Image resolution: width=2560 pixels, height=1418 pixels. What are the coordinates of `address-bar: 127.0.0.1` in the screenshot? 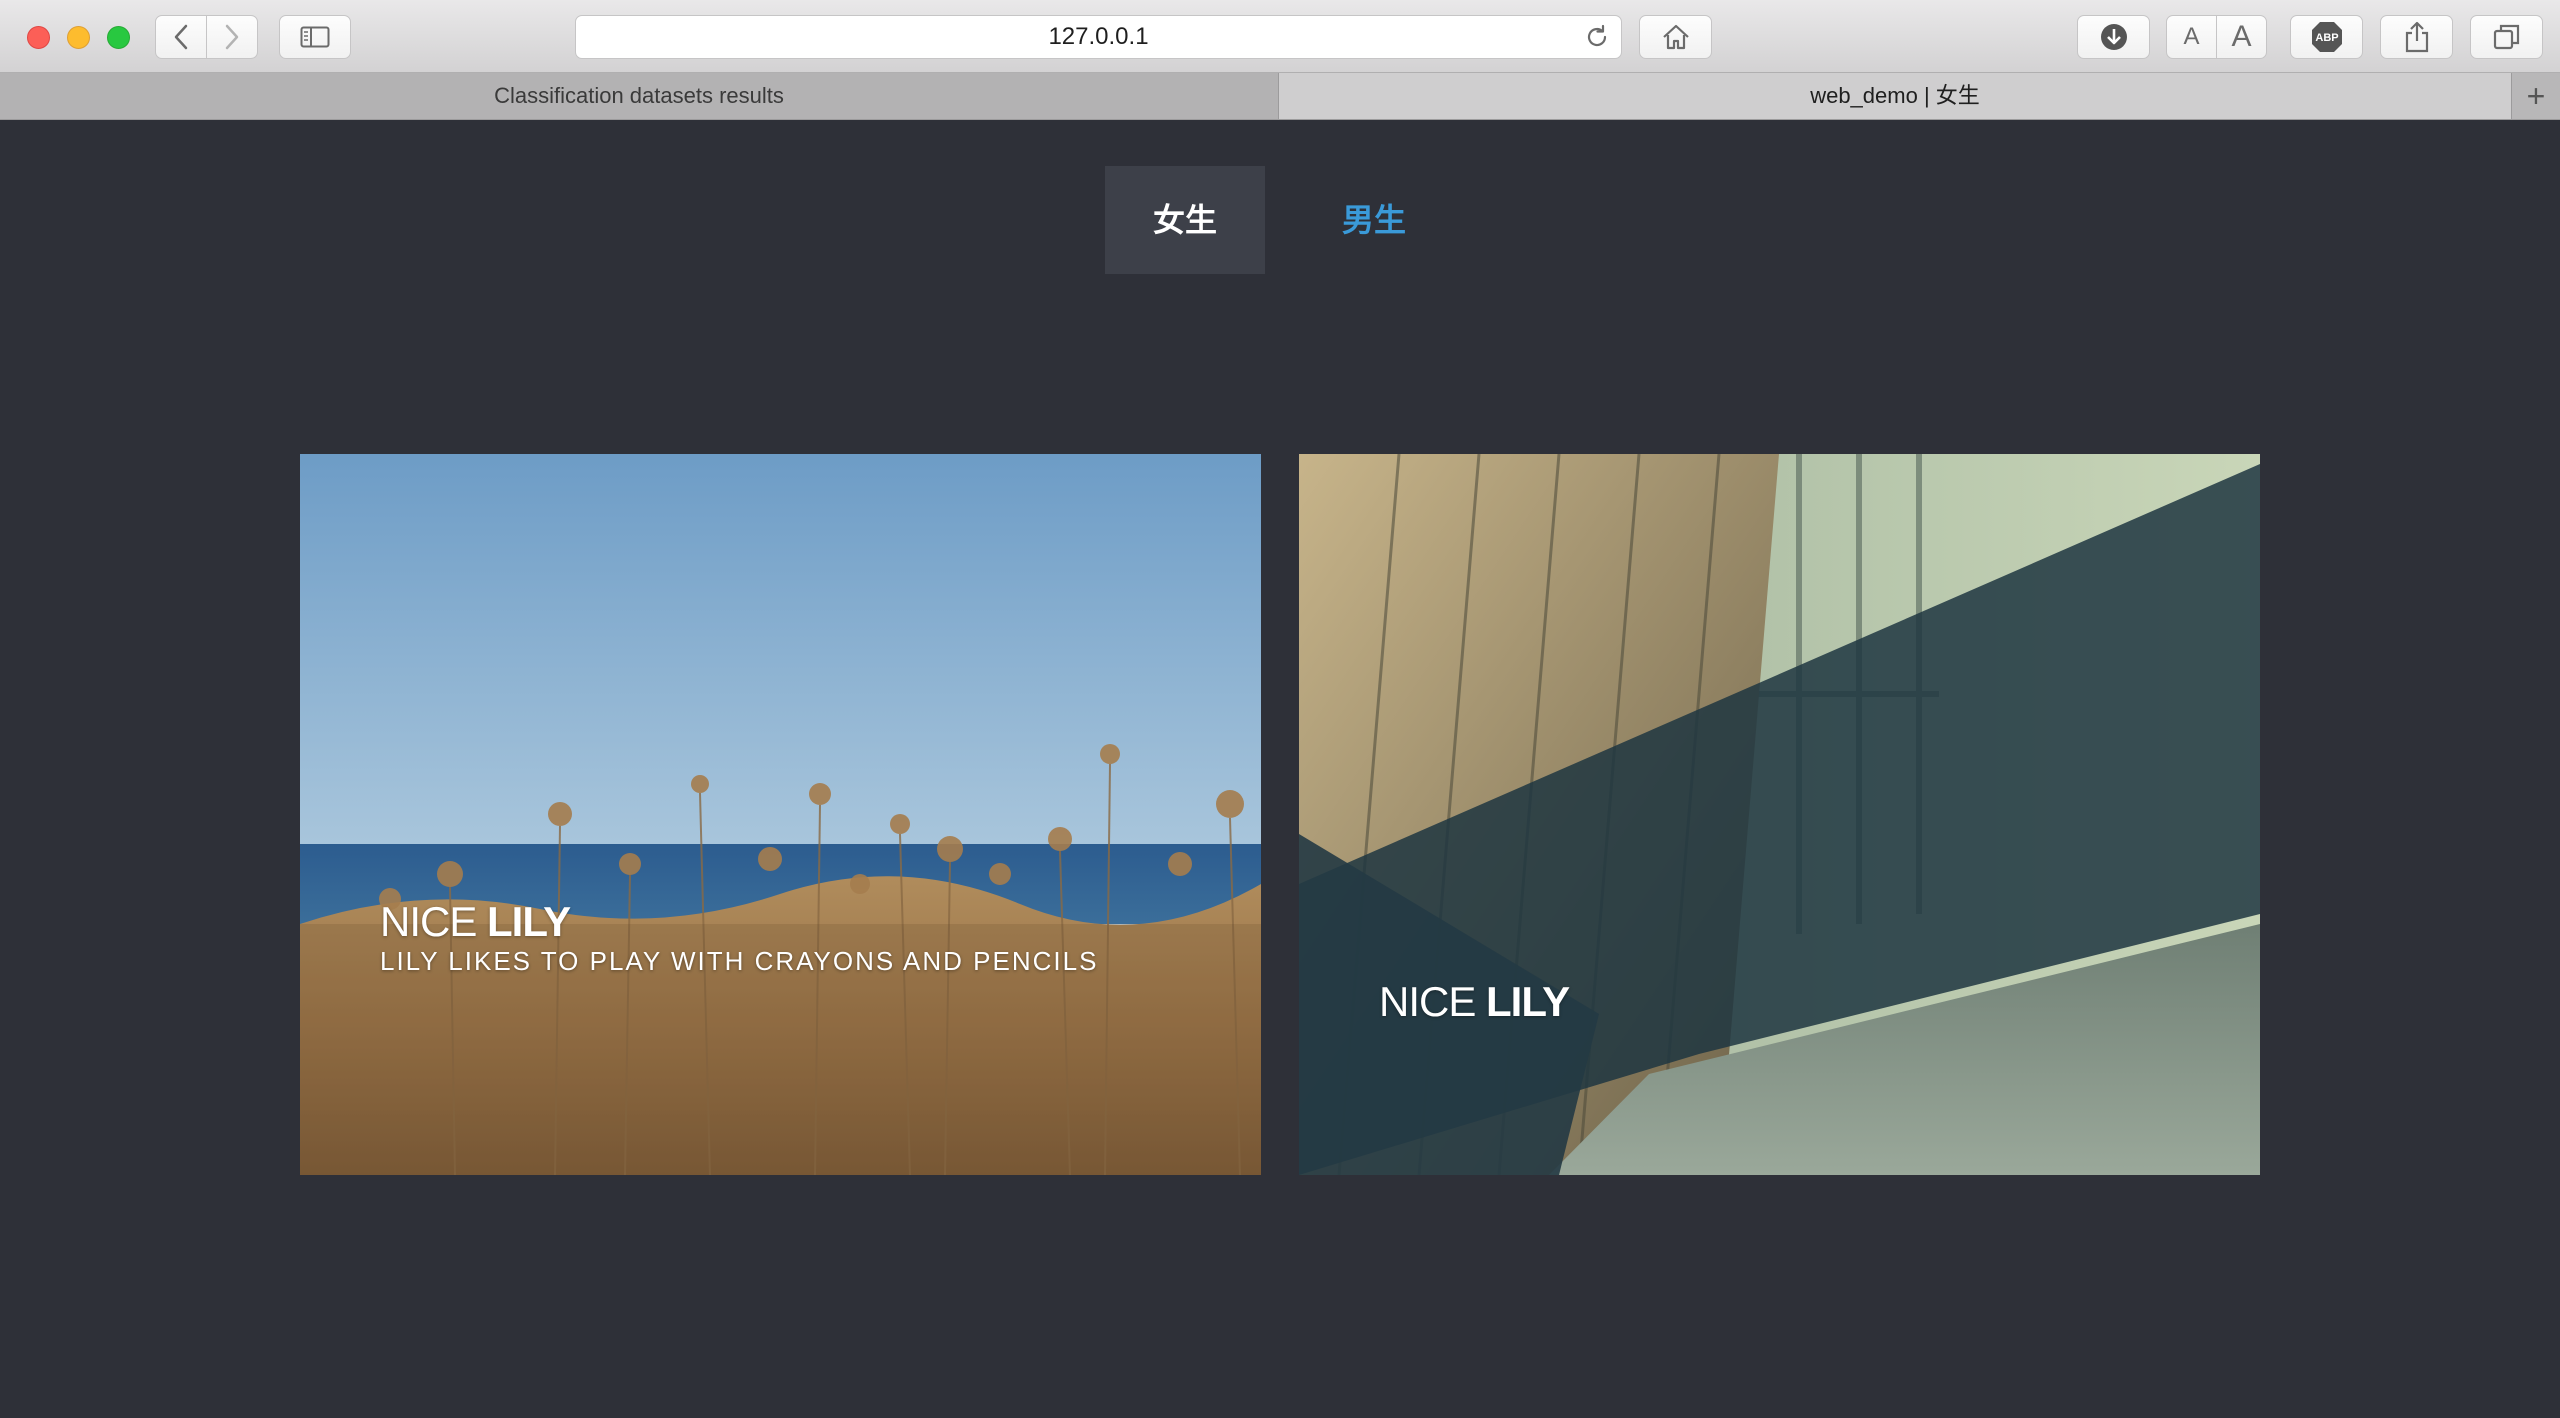 It's located at (1098, 37).